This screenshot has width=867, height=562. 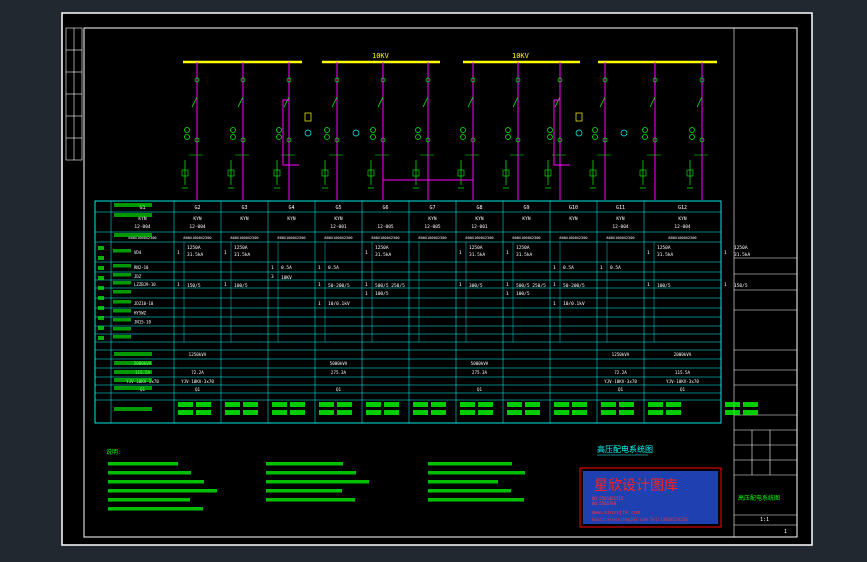 What do you see at coordinates (244, 208) in the screenshot?
I see `panel-number: G3` at bounding box center [244, 208].